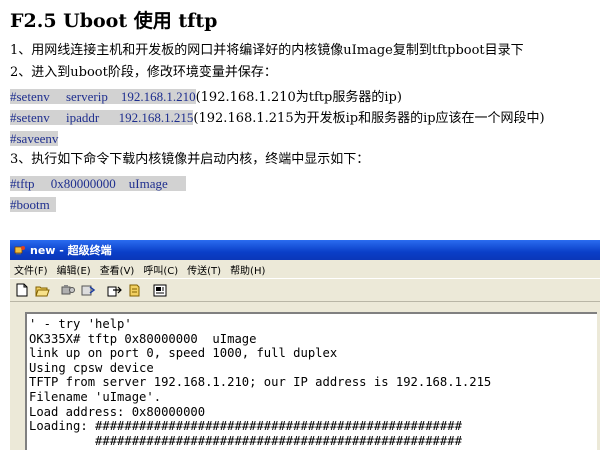  Describe the element at coordinates (91, 367) in the screenshot. I see `terminal-line: Using cpsw device` at that location.